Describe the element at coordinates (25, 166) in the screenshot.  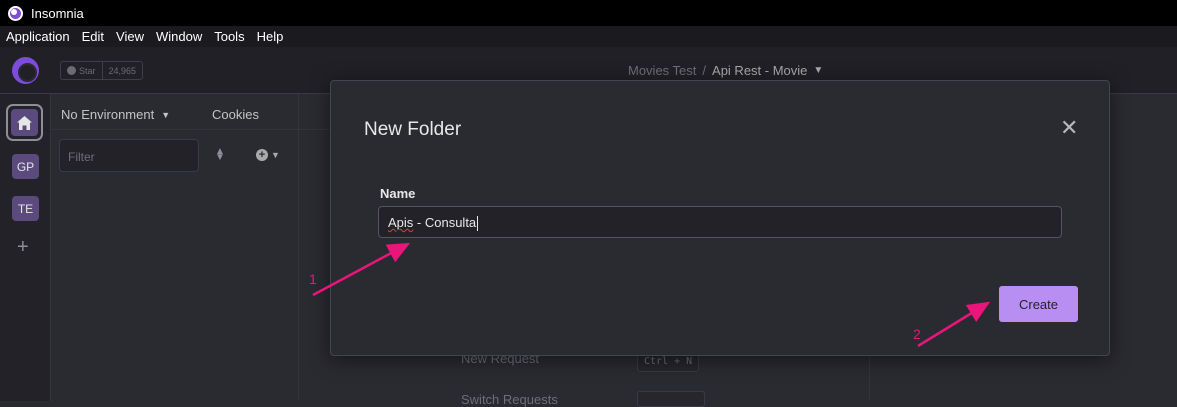
I see `workspace-gp-button: GP` at that location.